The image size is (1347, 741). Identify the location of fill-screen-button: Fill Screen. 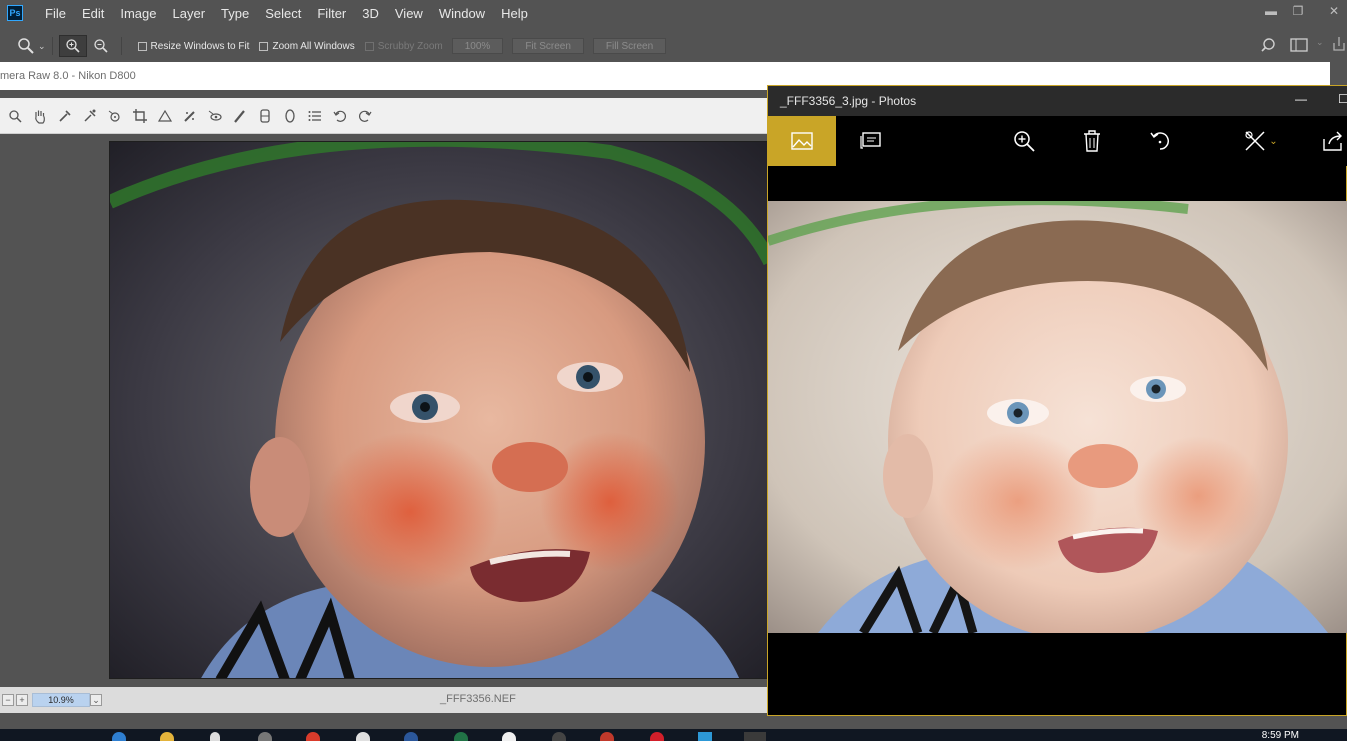
(629, 46).